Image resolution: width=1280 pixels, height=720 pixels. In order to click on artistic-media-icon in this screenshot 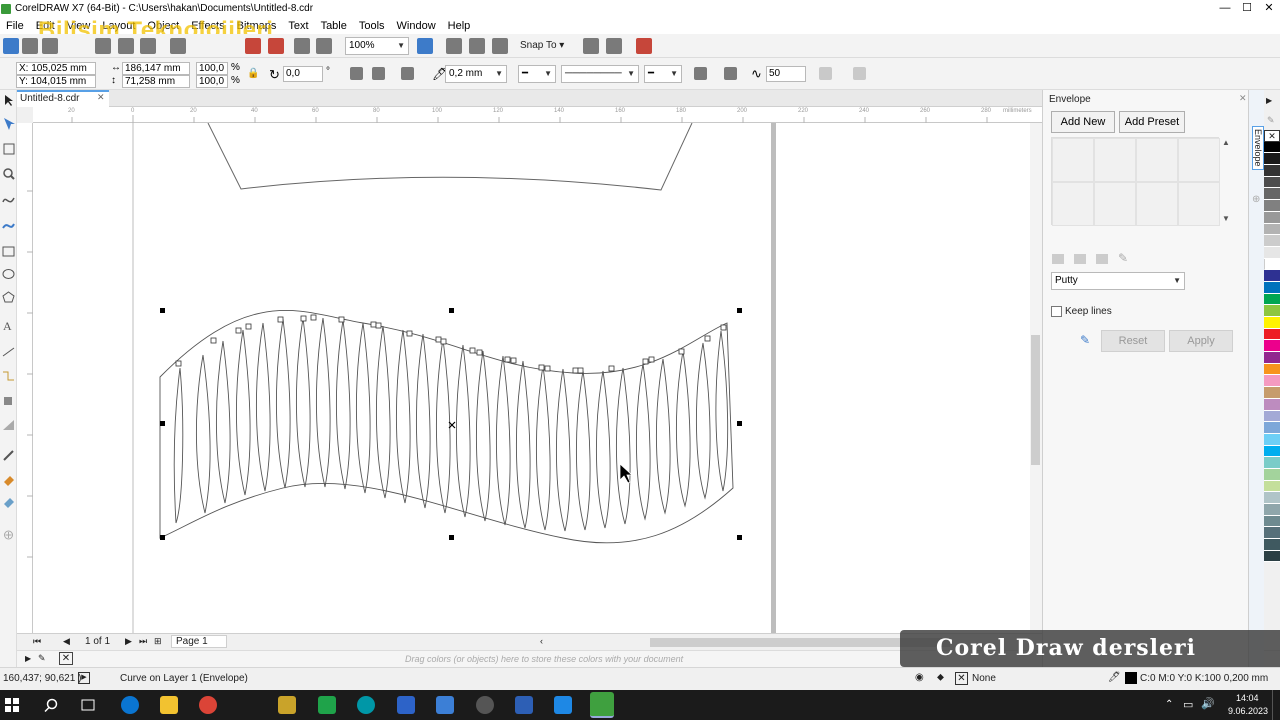, I will do `click(8, 226)`.